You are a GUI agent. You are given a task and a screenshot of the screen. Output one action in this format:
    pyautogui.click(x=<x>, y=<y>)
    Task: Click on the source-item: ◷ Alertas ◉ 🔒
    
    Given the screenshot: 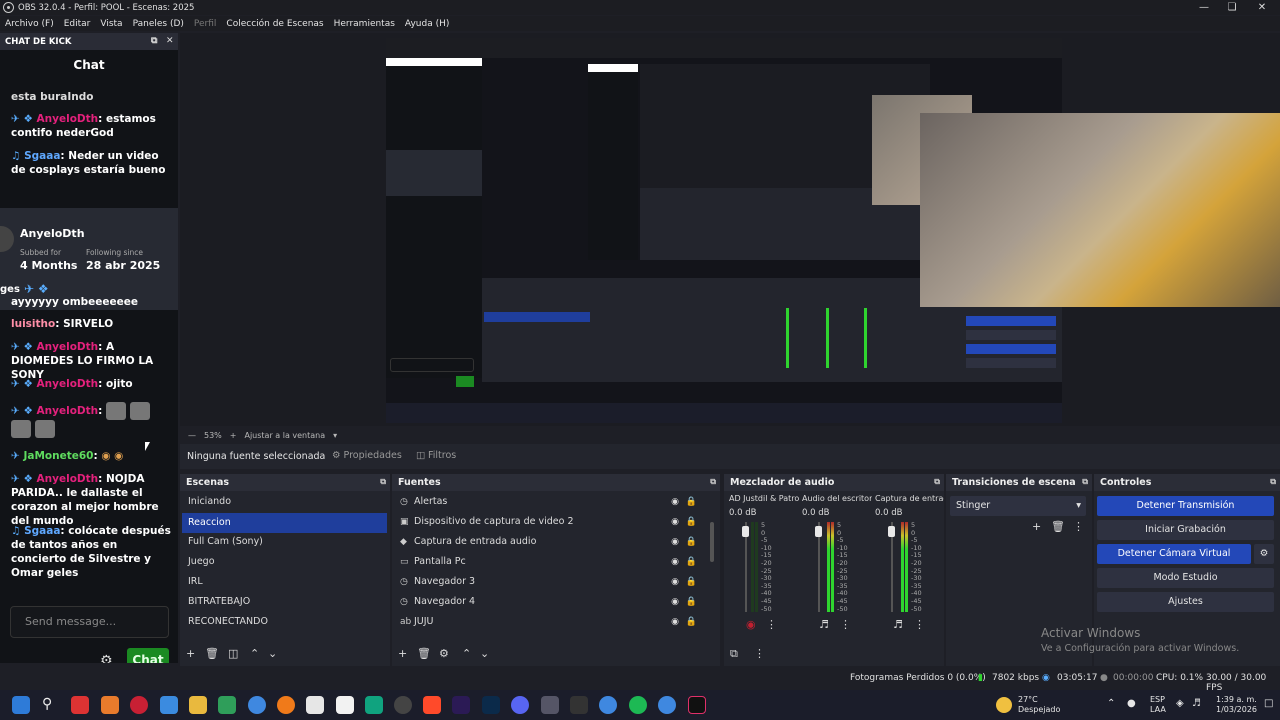 What is the action you would take?
    pyautogui.click(x=545, y=502)
    